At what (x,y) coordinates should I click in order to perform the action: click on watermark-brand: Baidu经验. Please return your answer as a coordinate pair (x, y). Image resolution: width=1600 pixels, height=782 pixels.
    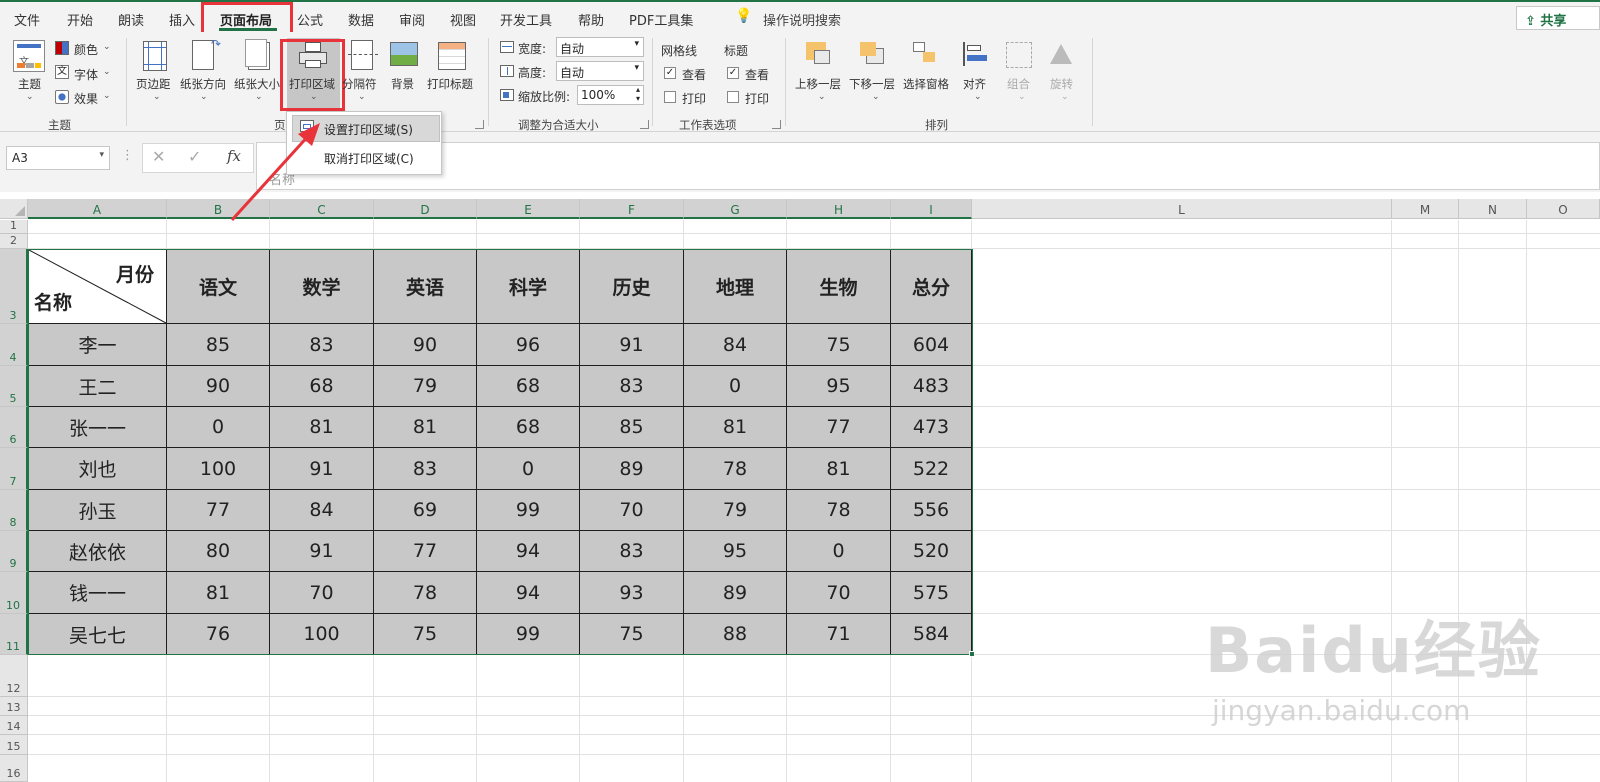
    Looking at the image, I should click on (1373, 650).